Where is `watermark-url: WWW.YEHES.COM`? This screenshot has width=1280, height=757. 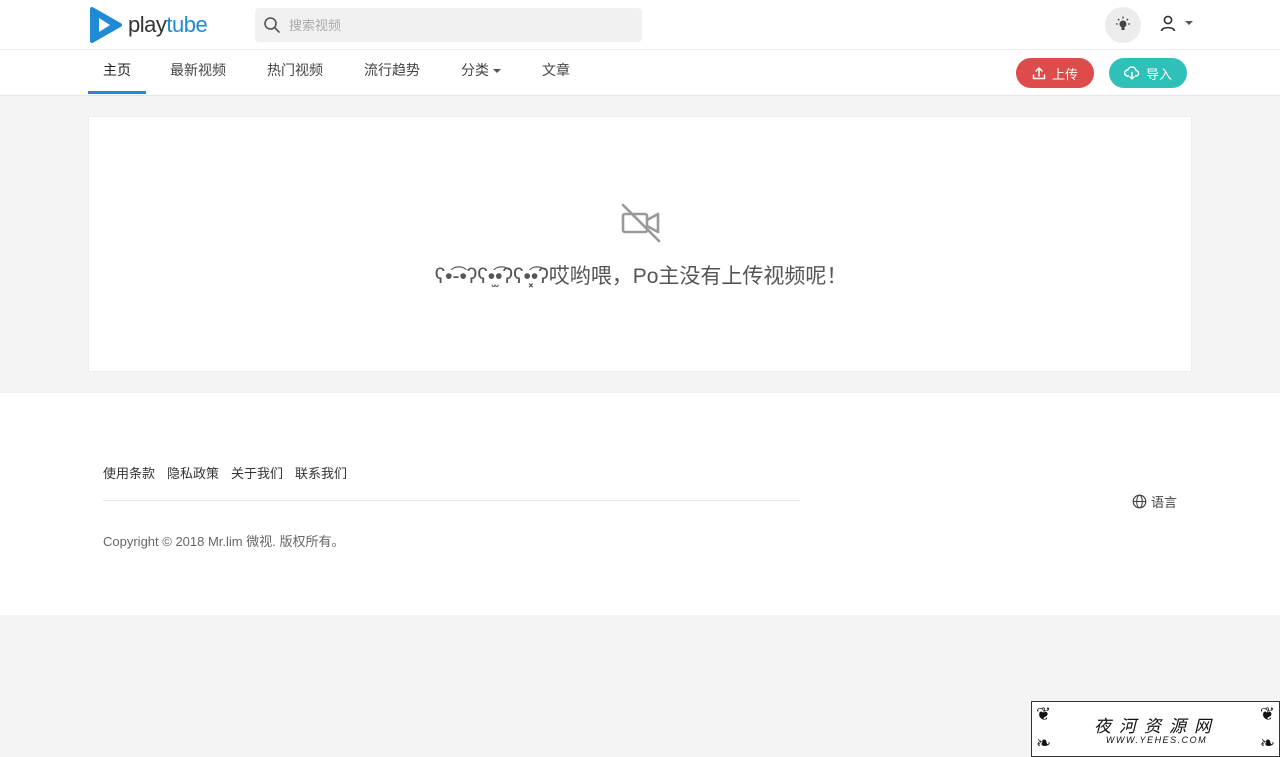 watermark-url: WWW.YEHES.COM is located at coordinates (1156, 740).